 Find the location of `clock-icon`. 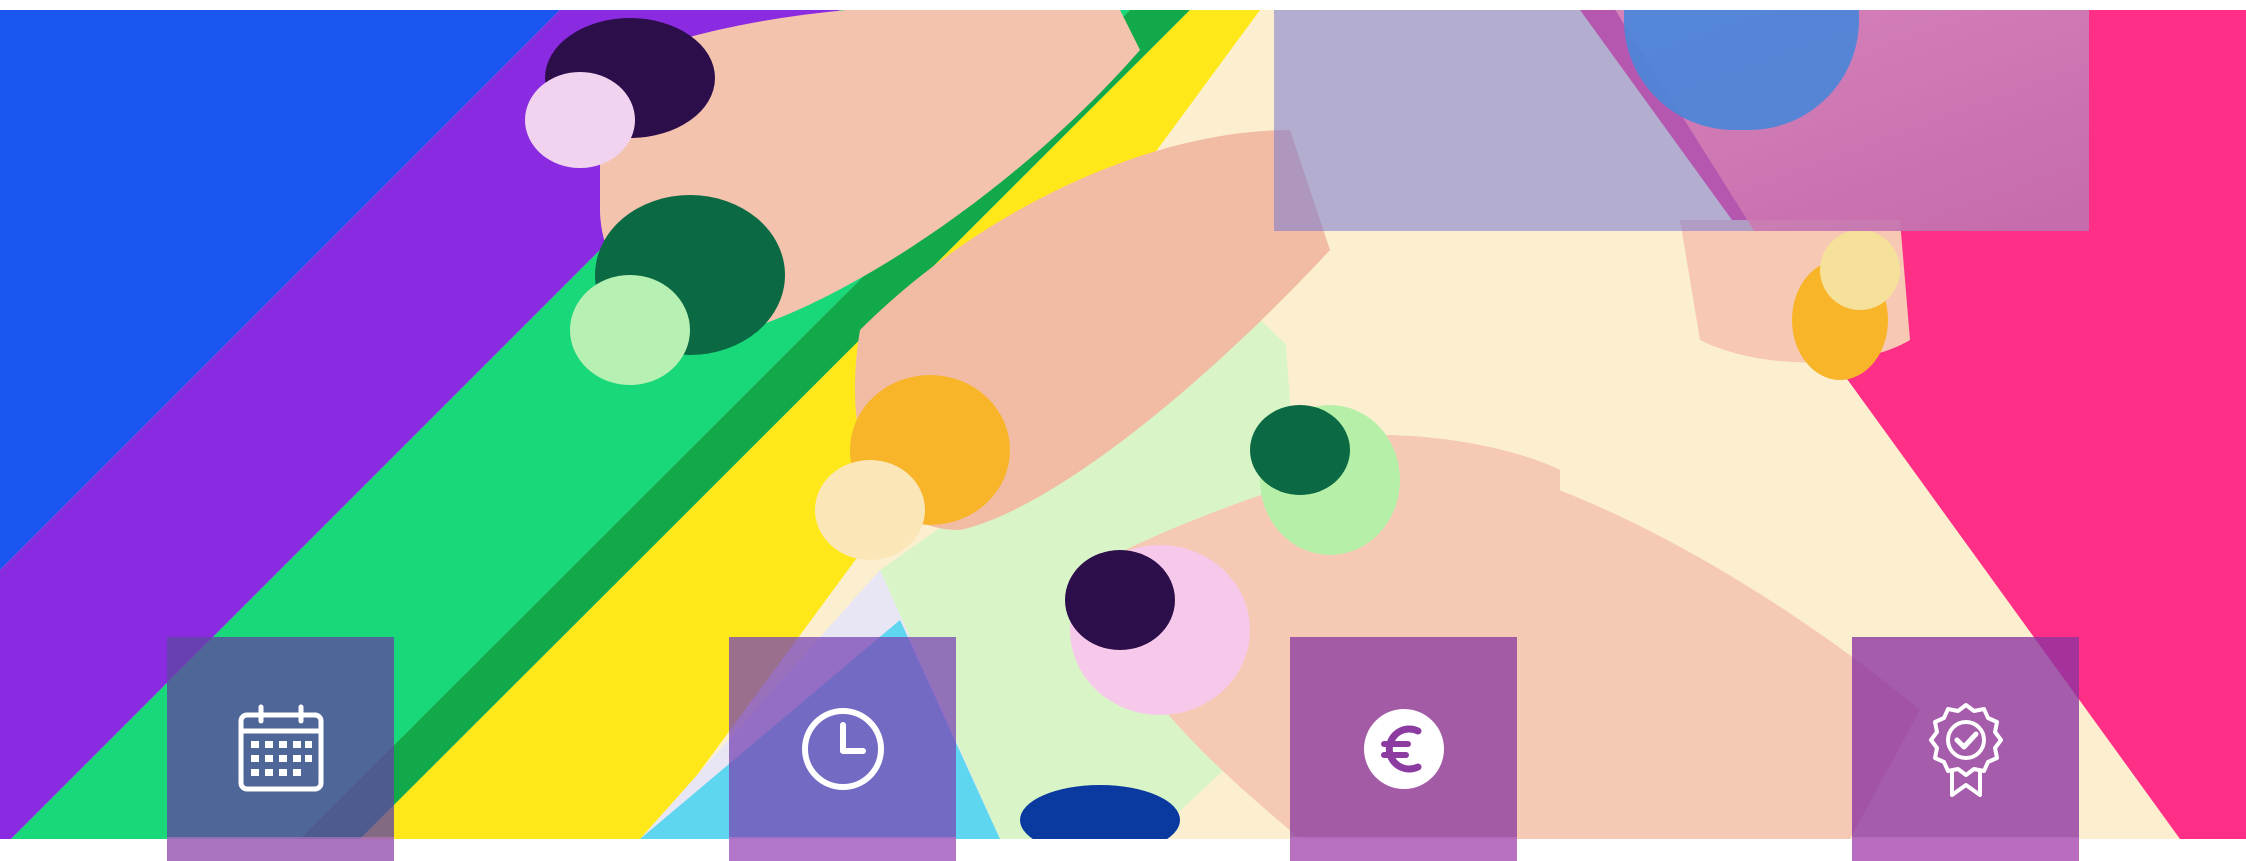

clock-icon is located at coordinates (842, 749).